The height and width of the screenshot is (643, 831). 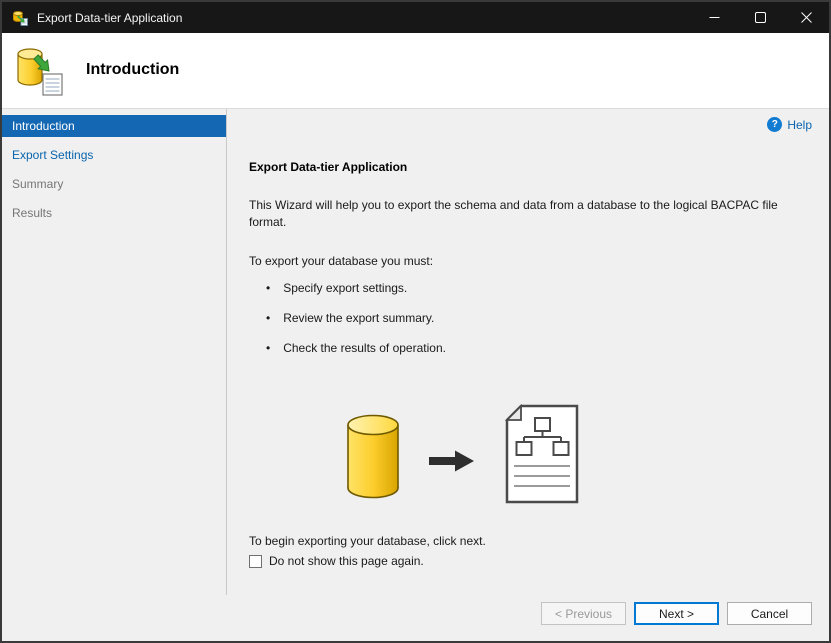 I want to click on list-item: Specify export settings., so click(x=356, y=288).